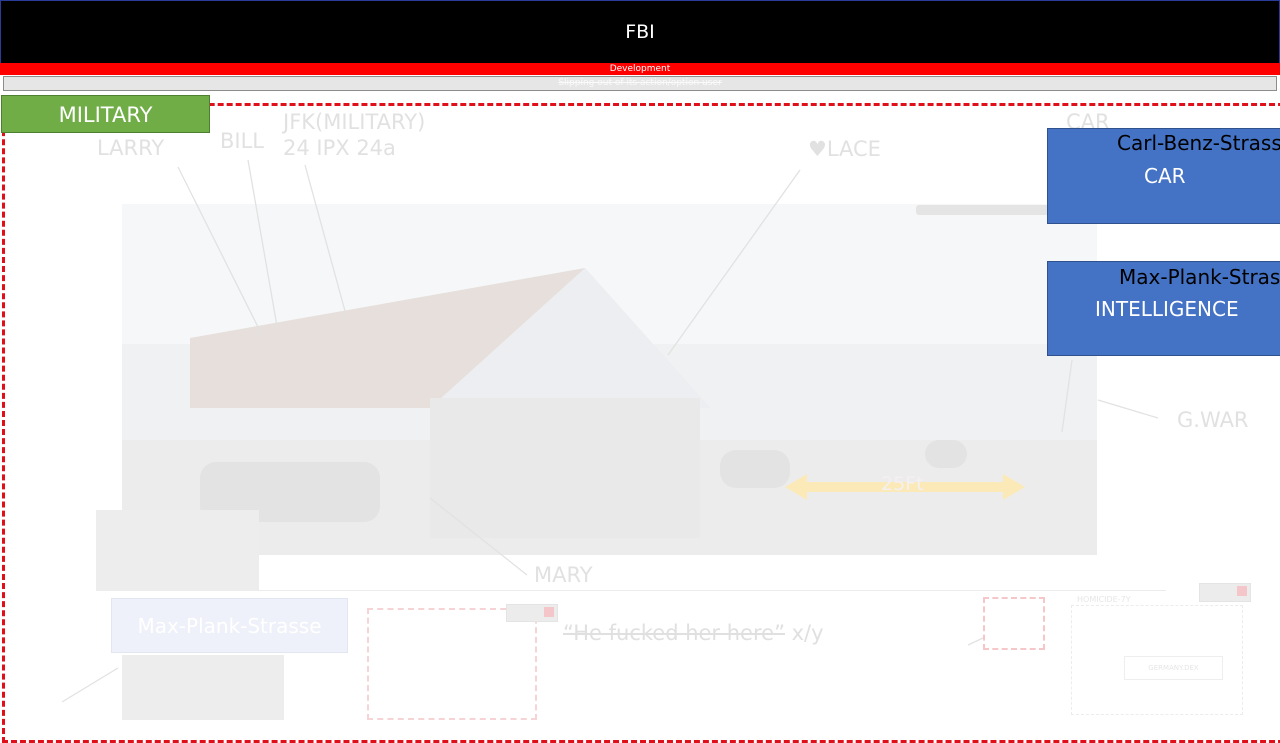  Describe the element at coordinates (105, 114) in the screenshot. I see `military-badge: MILITARY` at that location.